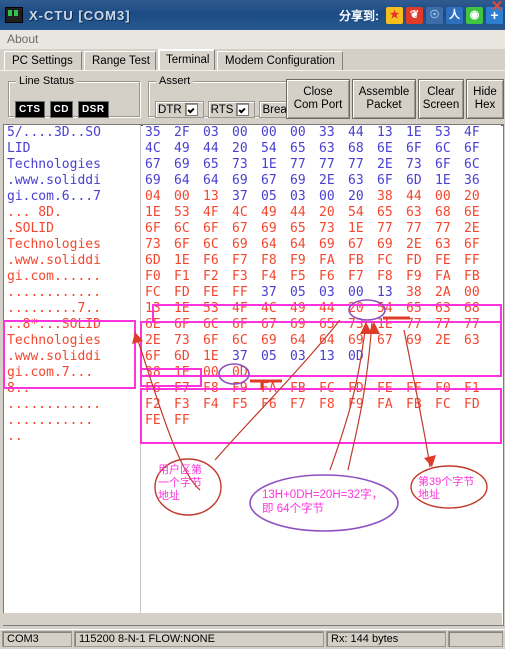 The image size is (505, 649). I want to click on tab-pc-settings: PC Settings, so click(43, 60).